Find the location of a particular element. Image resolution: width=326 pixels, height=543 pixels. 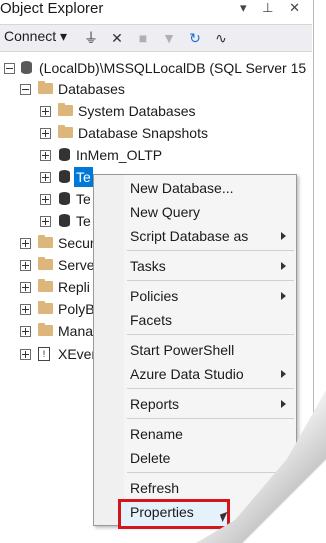

menu-item-script-database-as: Script Database as is located at coordinates (210, 236).